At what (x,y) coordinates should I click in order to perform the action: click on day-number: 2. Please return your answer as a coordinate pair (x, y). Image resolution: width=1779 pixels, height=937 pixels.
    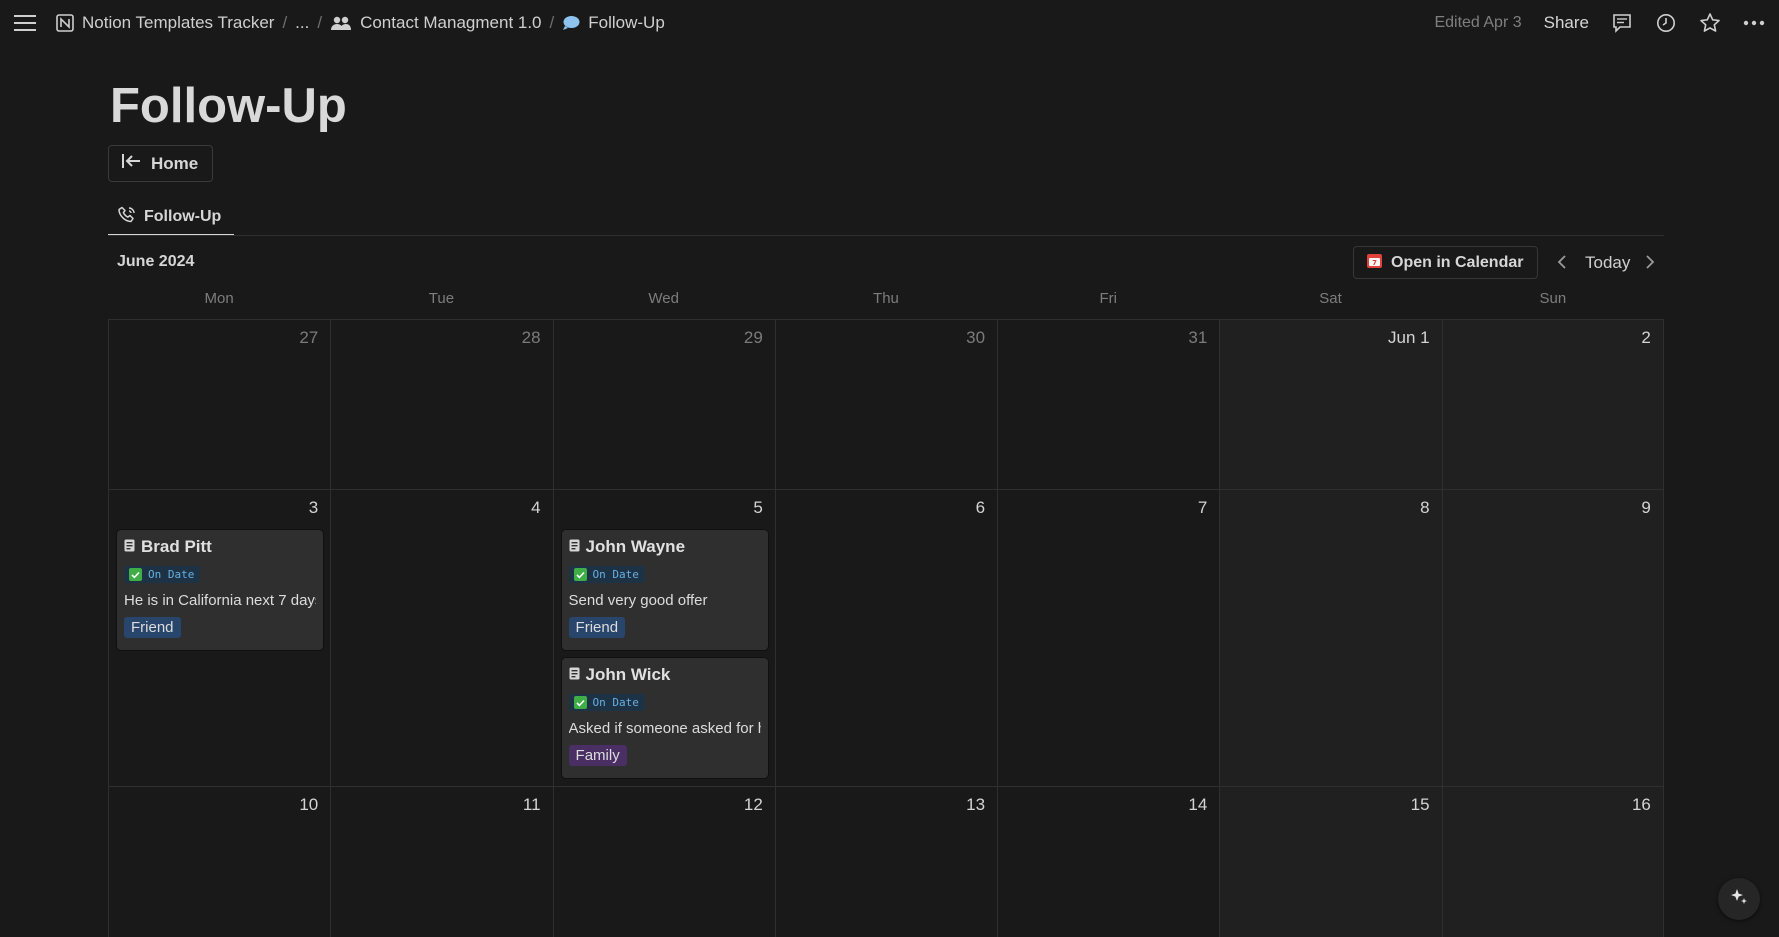
    Looking at the image, I should click on (1646, 337).